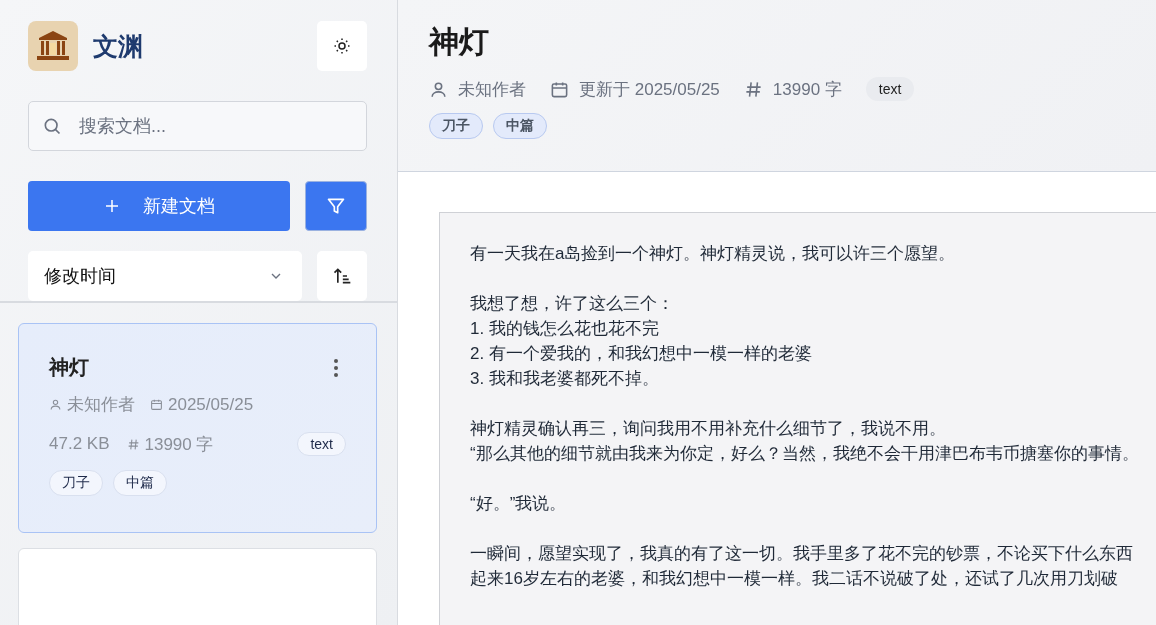 The image size is (1156, 625). What do you see at coordinates (53, 46) in the screenshot?
I see `logo-icon` at bounding box center [53, 46].